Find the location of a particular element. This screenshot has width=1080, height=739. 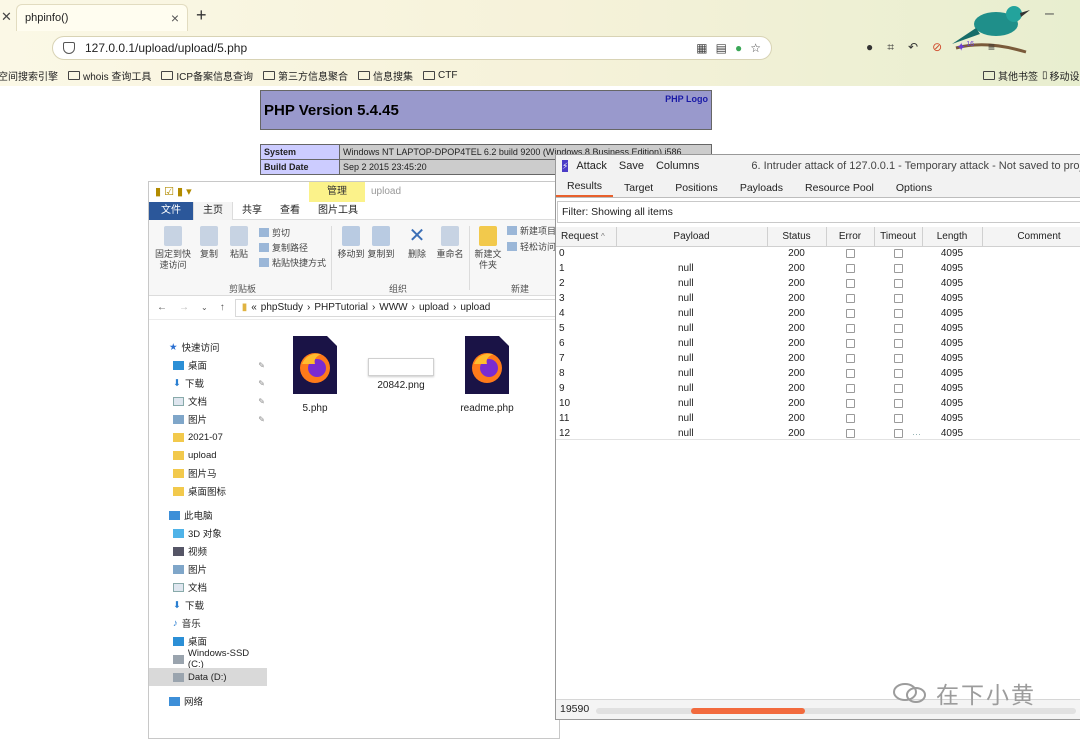

tab-close-icon: × is located at coordinates (175, 18).